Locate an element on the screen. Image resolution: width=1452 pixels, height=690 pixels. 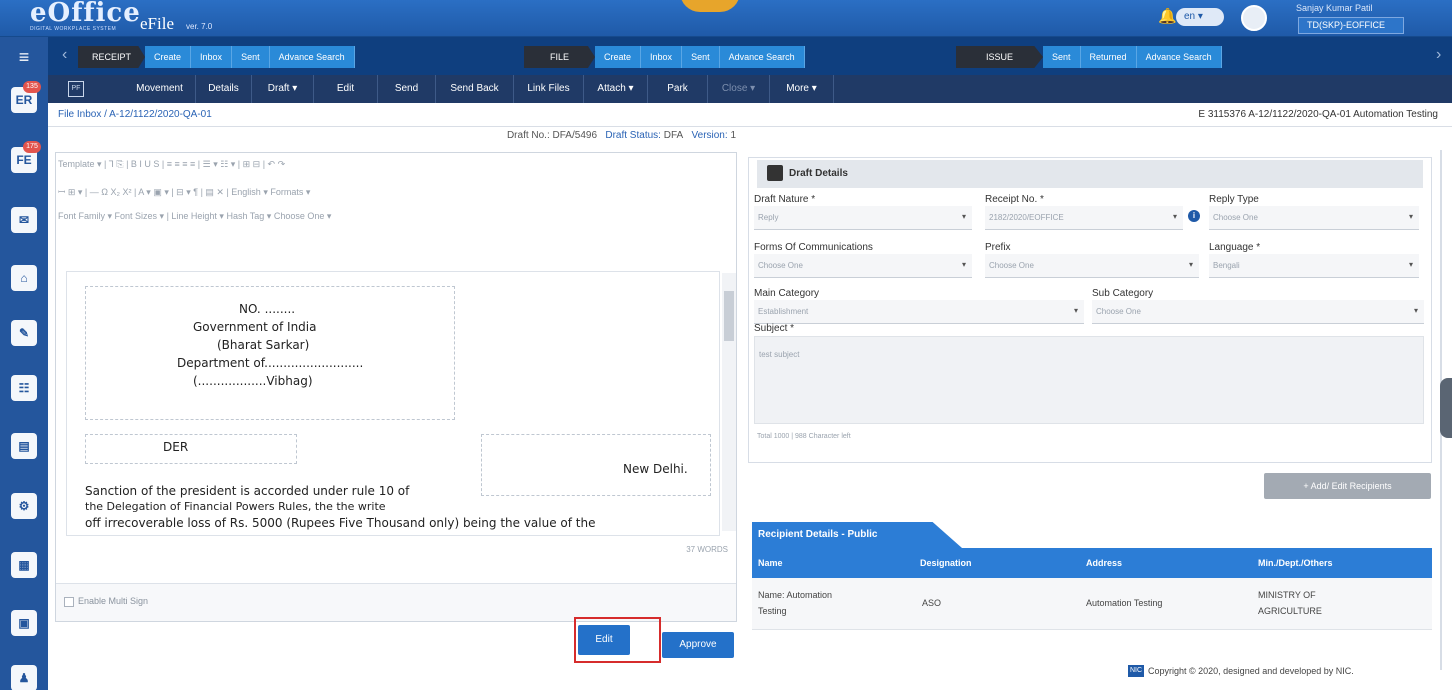
user-designation: TD(SKP)-EOFFICE is located at coordinates (1351, 25).